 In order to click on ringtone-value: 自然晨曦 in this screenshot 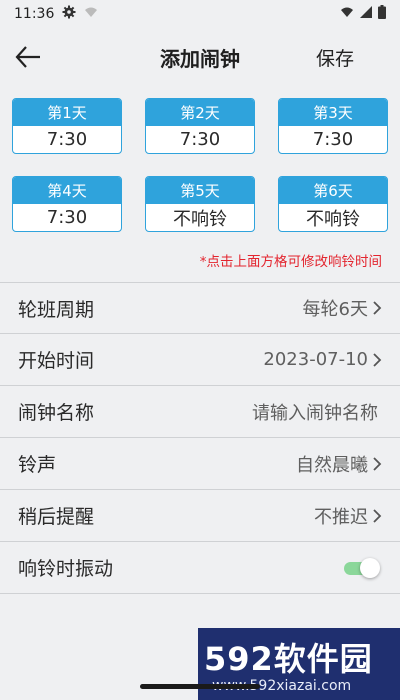, I will do `click(332, 465)`.